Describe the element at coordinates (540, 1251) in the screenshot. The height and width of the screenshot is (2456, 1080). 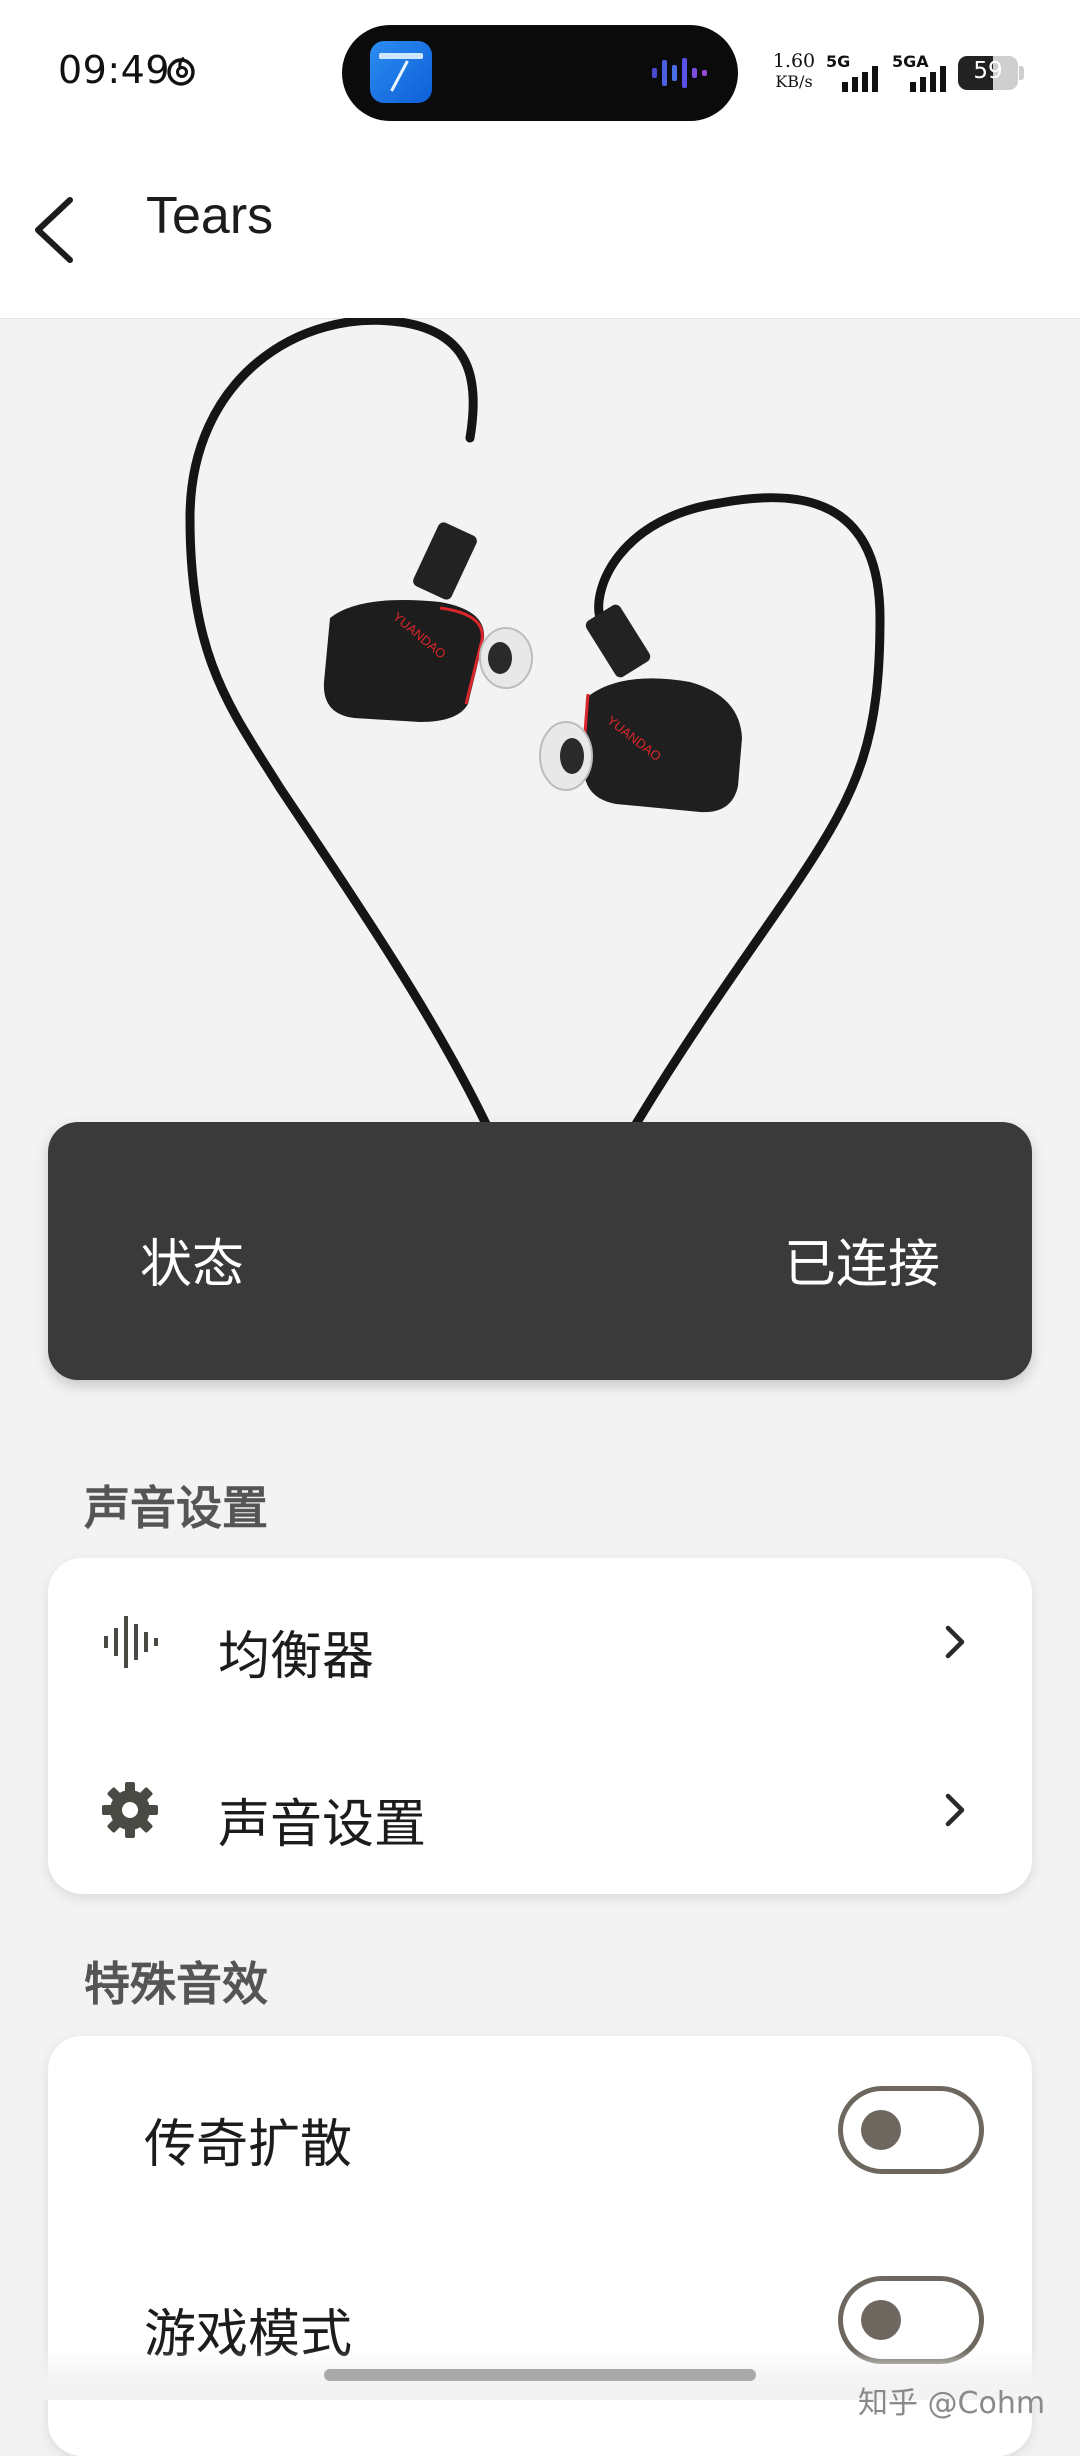
I see `connection-status-card: 状态 已连接` at that location.